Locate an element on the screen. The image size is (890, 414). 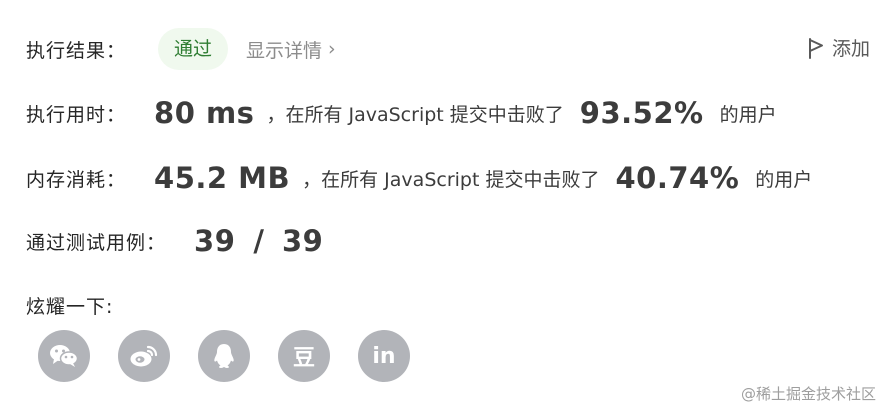
chevron-right-icon: › is located at coordinates (332, 49).